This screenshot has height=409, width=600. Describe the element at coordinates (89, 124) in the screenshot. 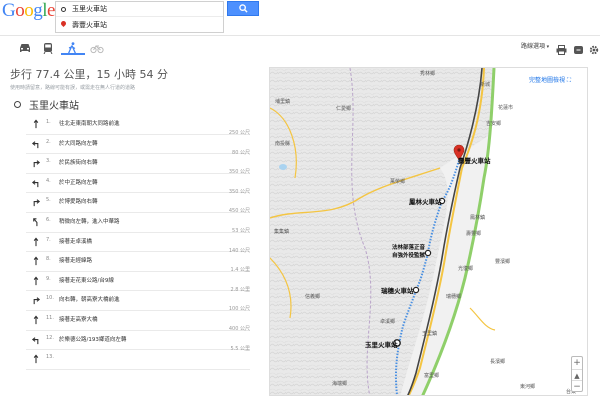

I see `step-instruction: 往北走東南朝大同路前進` at that location.